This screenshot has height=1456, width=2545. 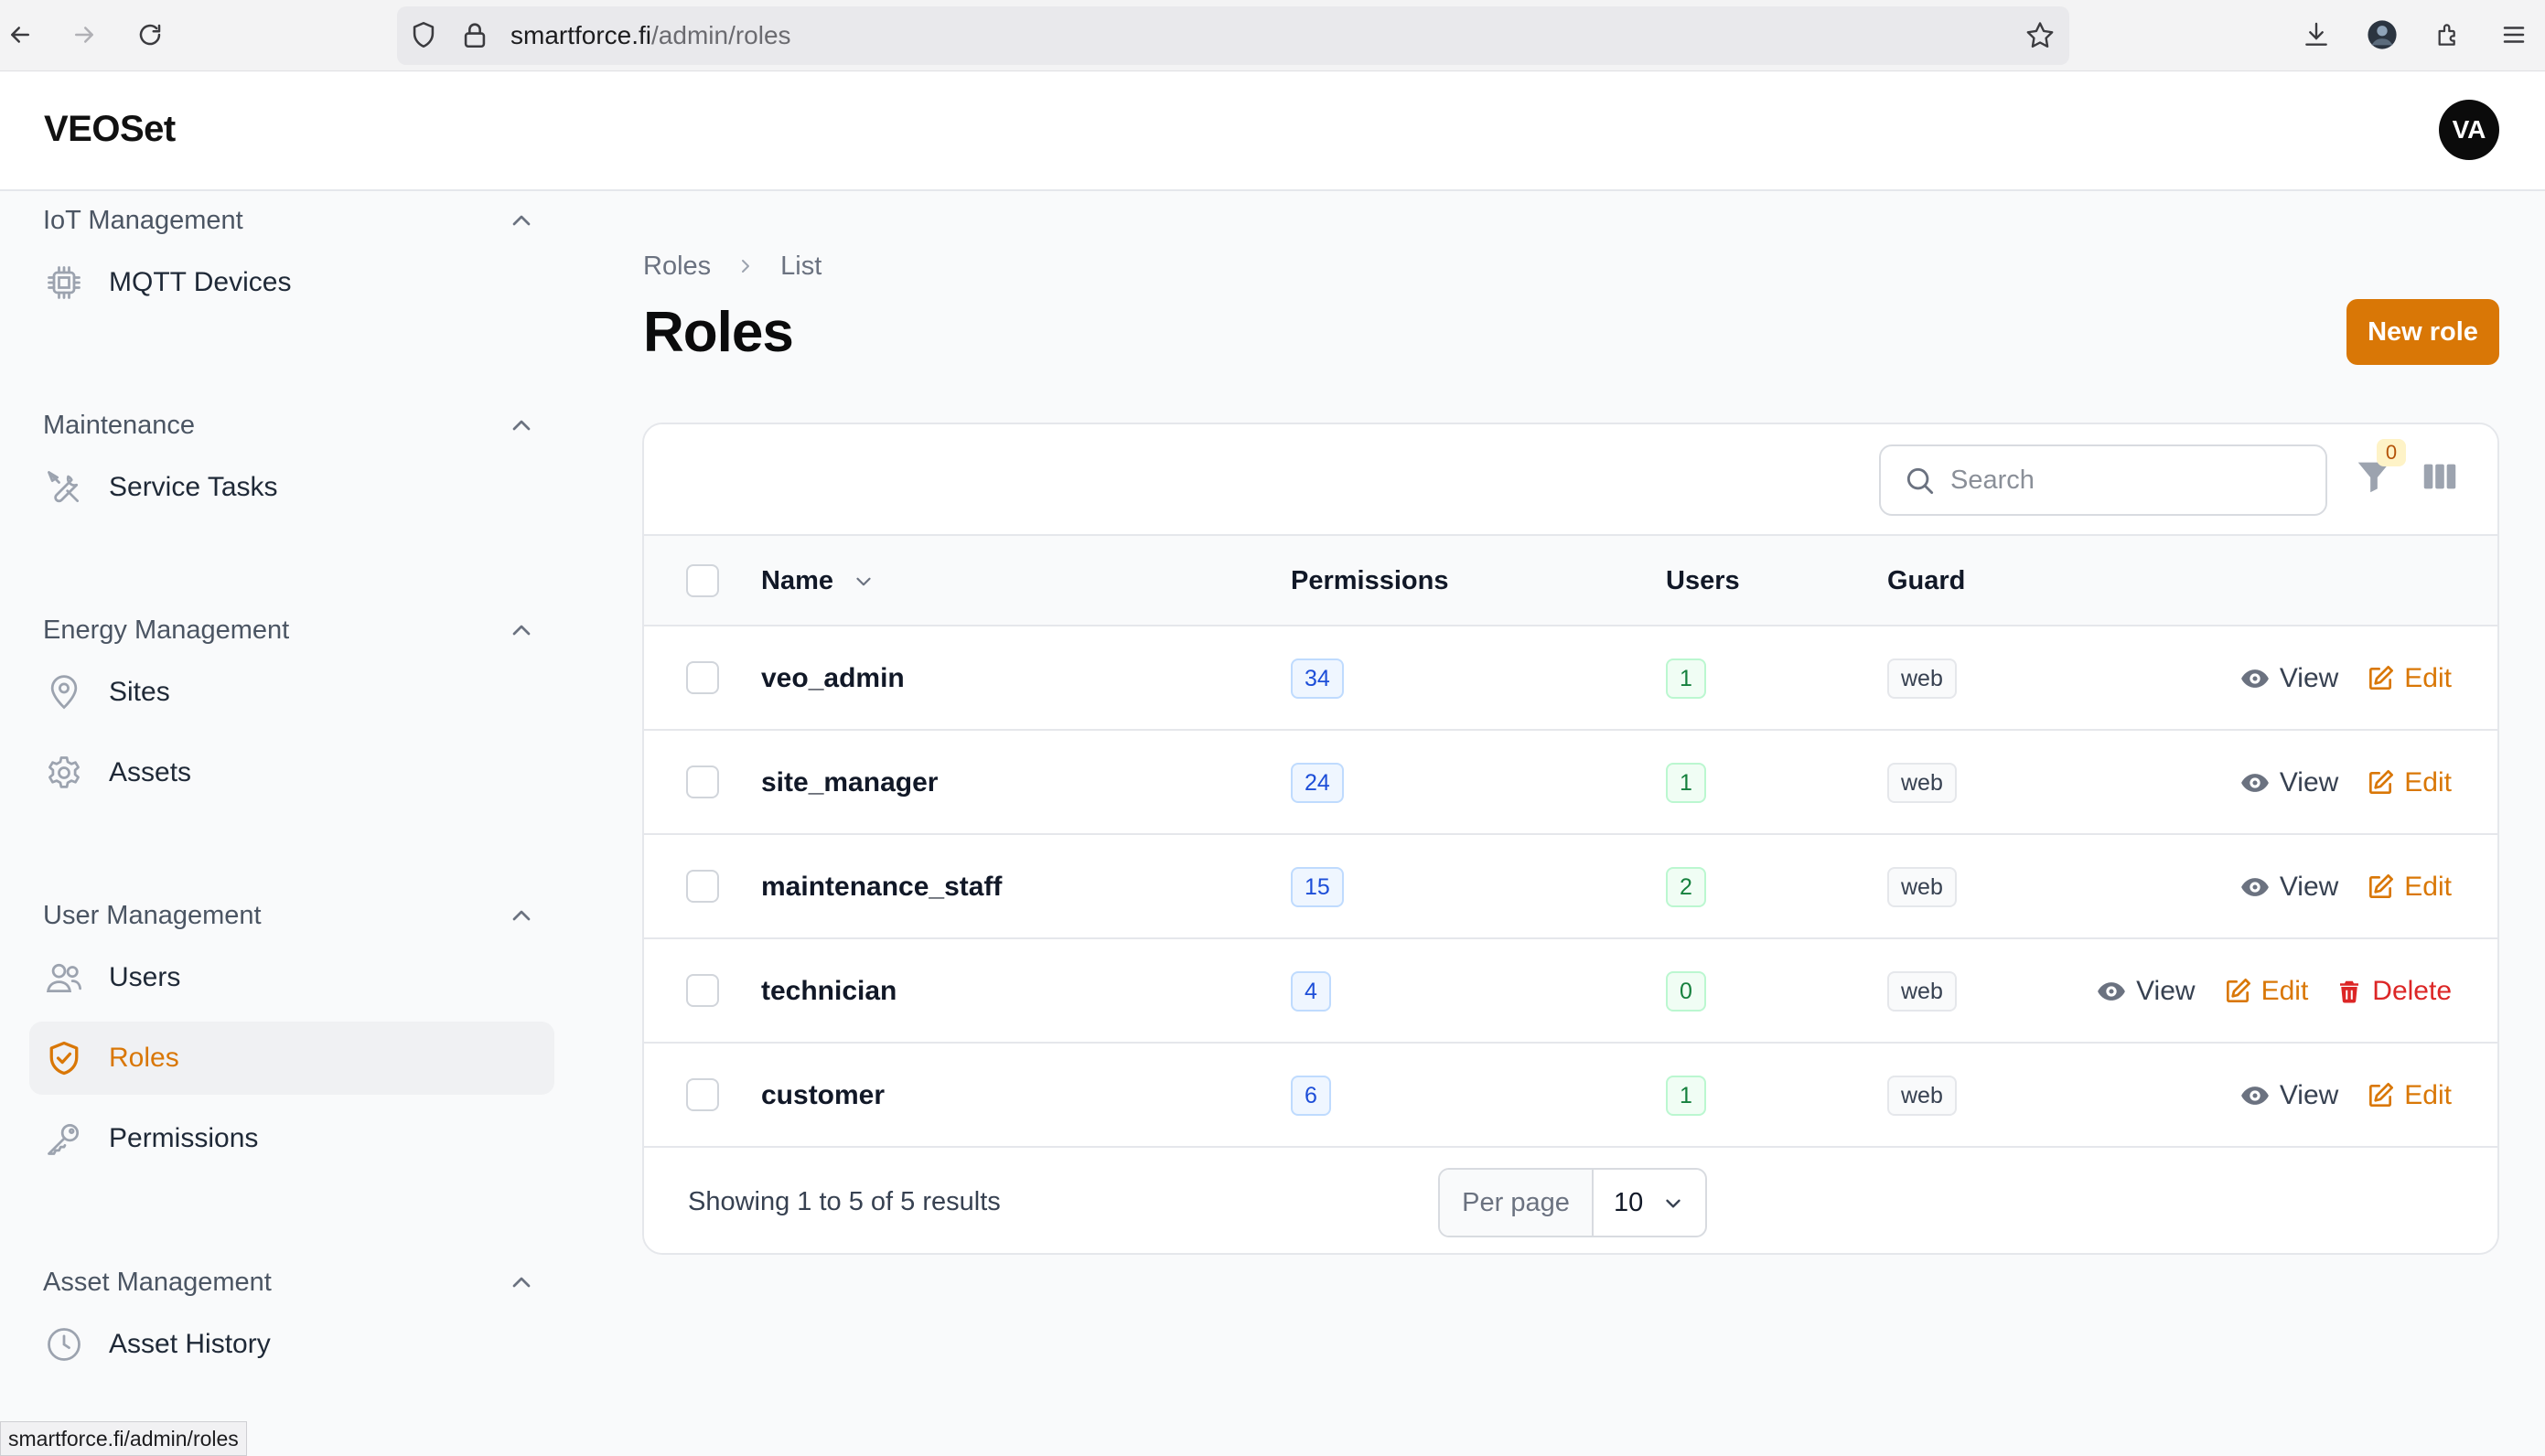 What do you see at coordinates (1272, 131) in the screenshot?
I see `app-header: VEOSet VA` at bounding box center [1272, 131].